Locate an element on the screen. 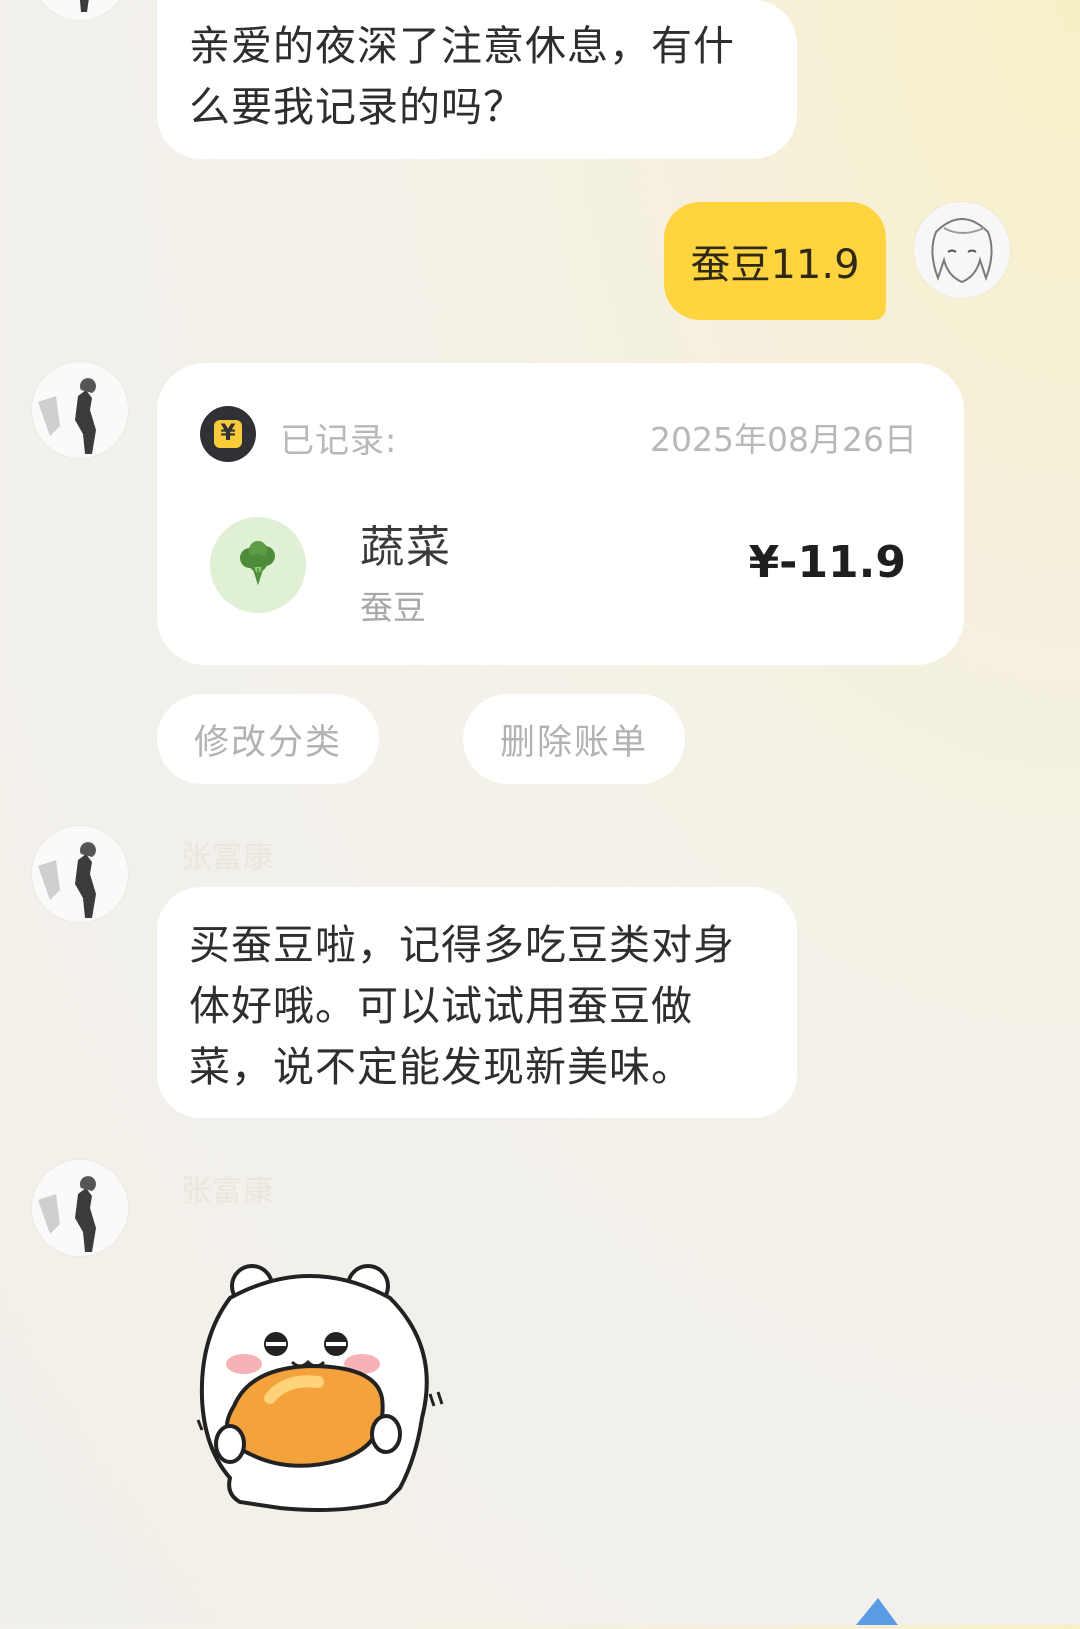 The height and width of the screenshot is (1629, 1080). user-message-bubble: 蚕豆11.9 is located at coordinates (775, 261).